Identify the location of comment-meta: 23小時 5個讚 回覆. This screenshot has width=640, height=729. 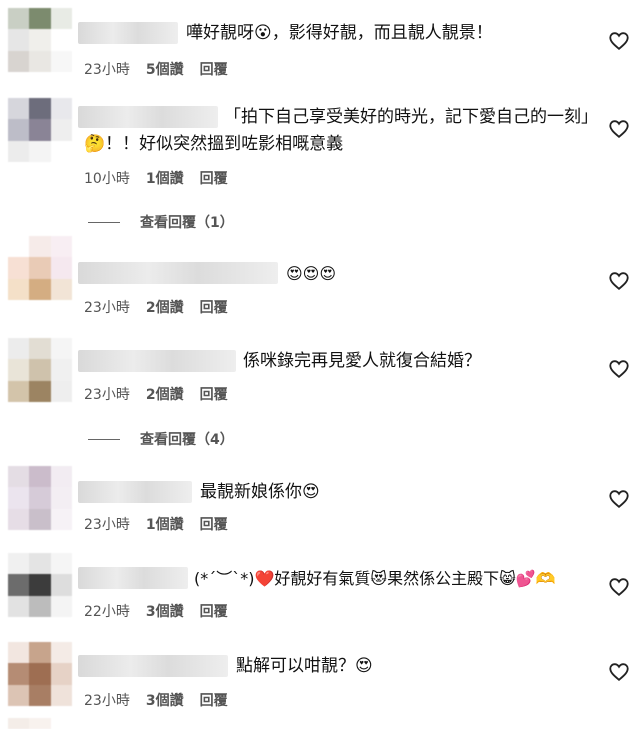
(164, 69).